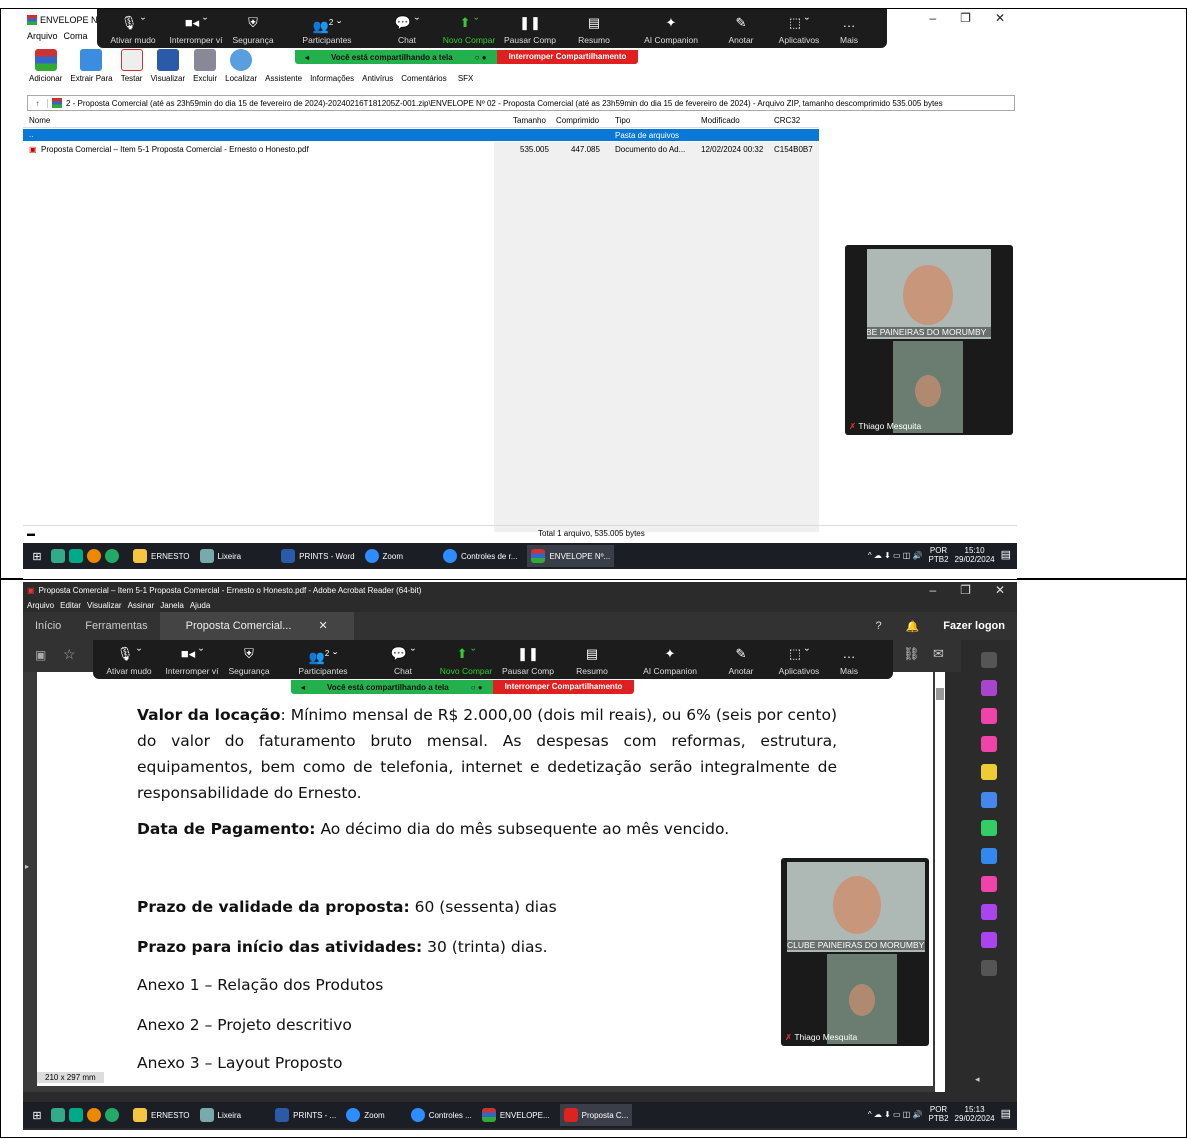 The image size is (1187, 1139). What do you see at coordinates (989, 912) in the screenshot?
I see `scan-icon` at bounding box center [989, 912].